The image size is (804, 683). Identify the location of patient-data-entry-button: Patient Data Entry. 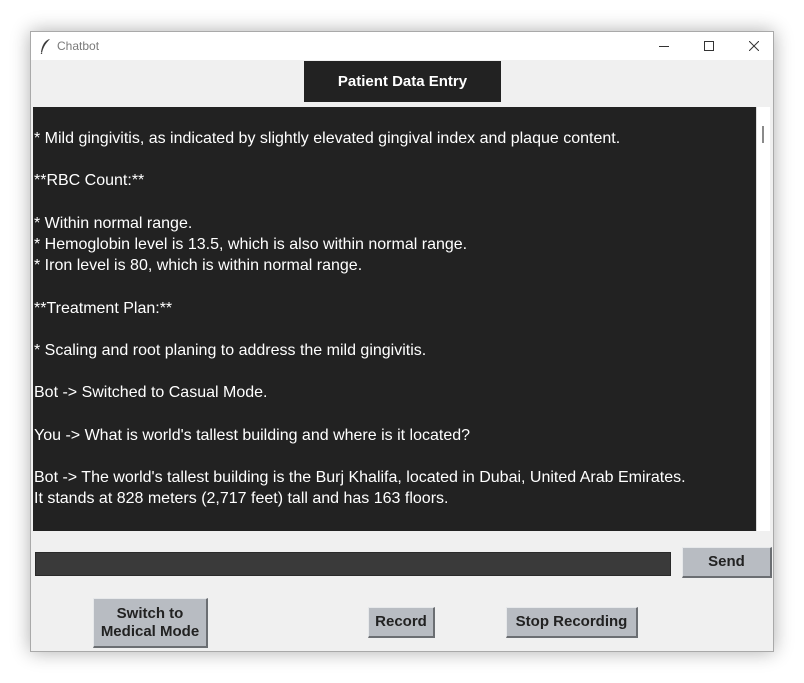
(402, 81).